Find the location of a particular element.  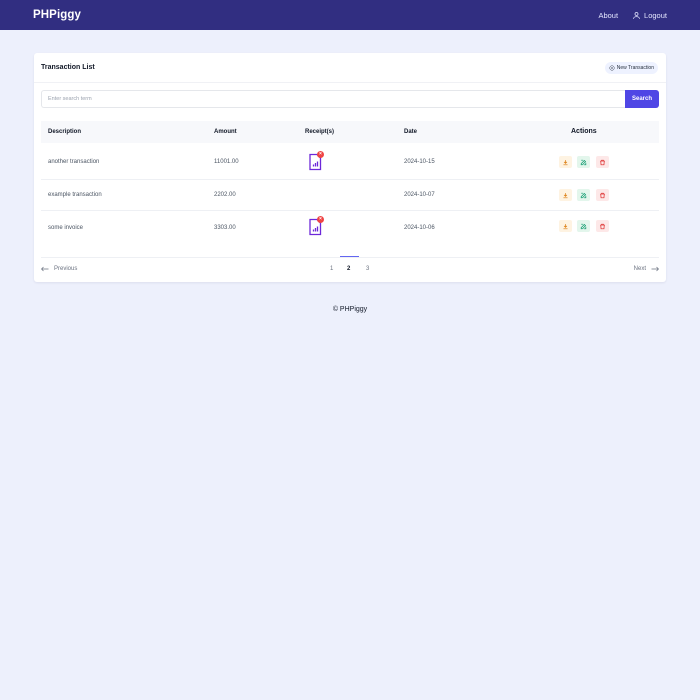

nav-about-label: About is located at coordinates (608, 15).